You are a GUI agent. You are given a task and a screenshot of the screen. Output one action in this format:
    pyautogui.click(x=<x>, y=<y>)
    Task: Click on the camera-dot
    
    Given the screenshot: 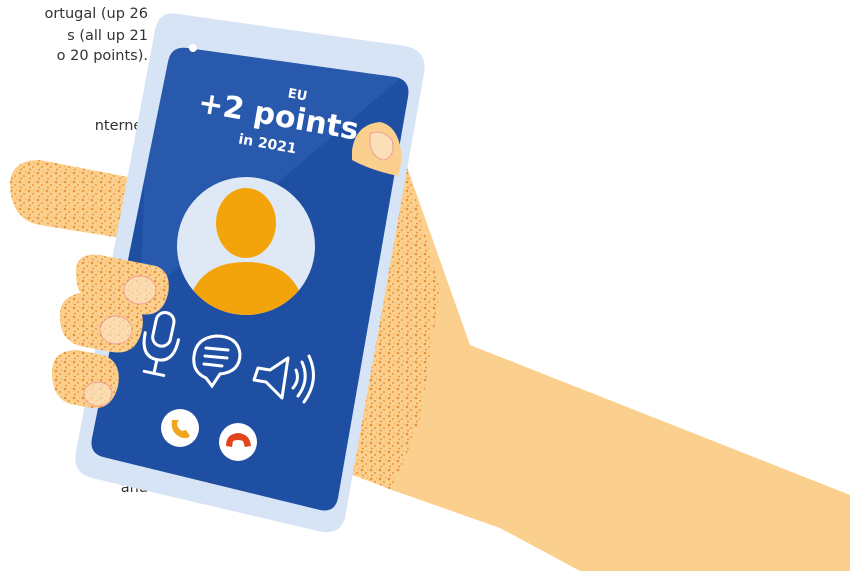 What is the action you would take?
    pyautogui.click(x=193, y=48)
    